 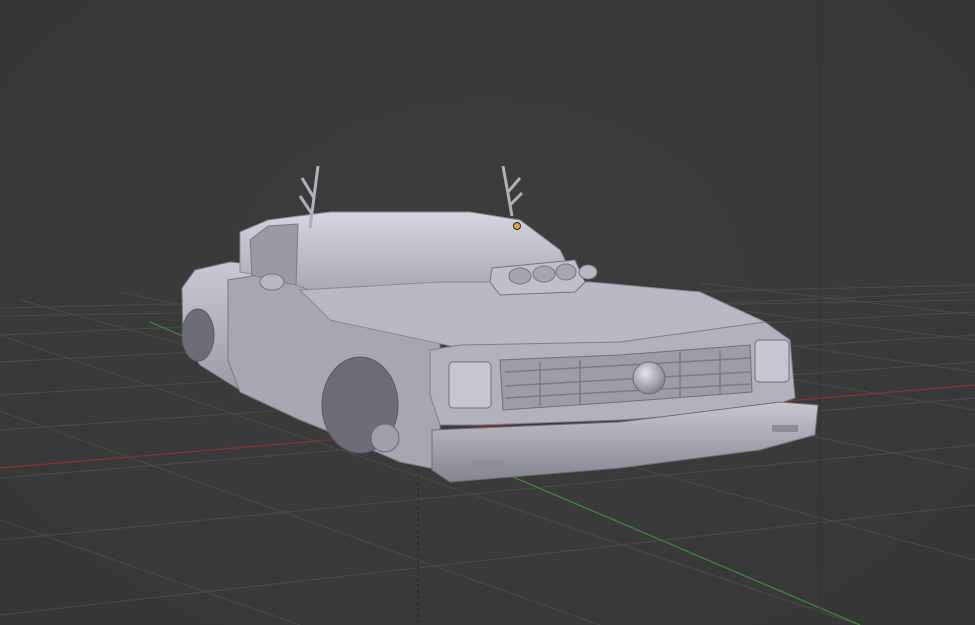 What do you see at coordinates (517, 226) in the screenshot?
I see `object-origin-marker` at bounding box center [517, 226].